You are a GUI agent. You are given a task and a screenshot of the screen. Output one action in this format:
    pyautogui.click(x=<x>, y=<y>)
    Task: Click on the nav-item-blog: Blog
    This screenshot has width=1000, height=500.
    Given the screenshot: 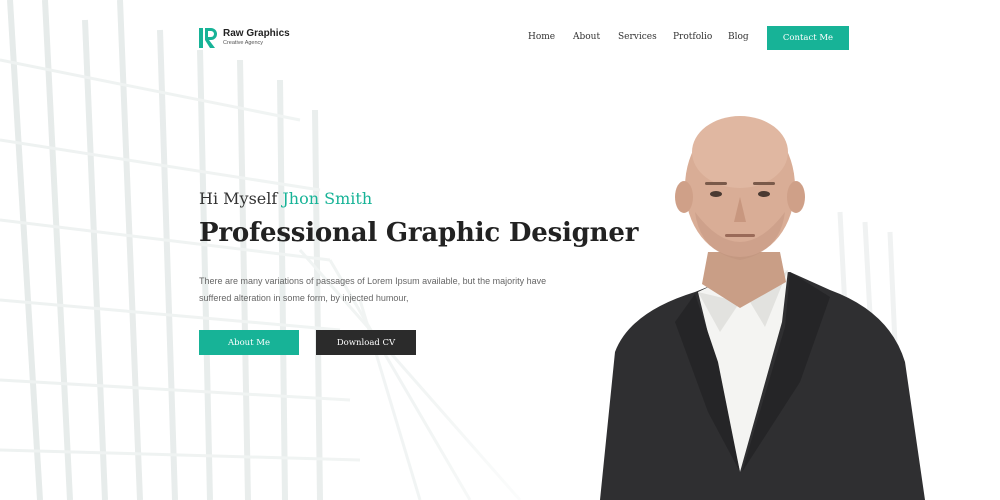 What is the action you would take?
    pyautogui.click(x=738, y=37)
    